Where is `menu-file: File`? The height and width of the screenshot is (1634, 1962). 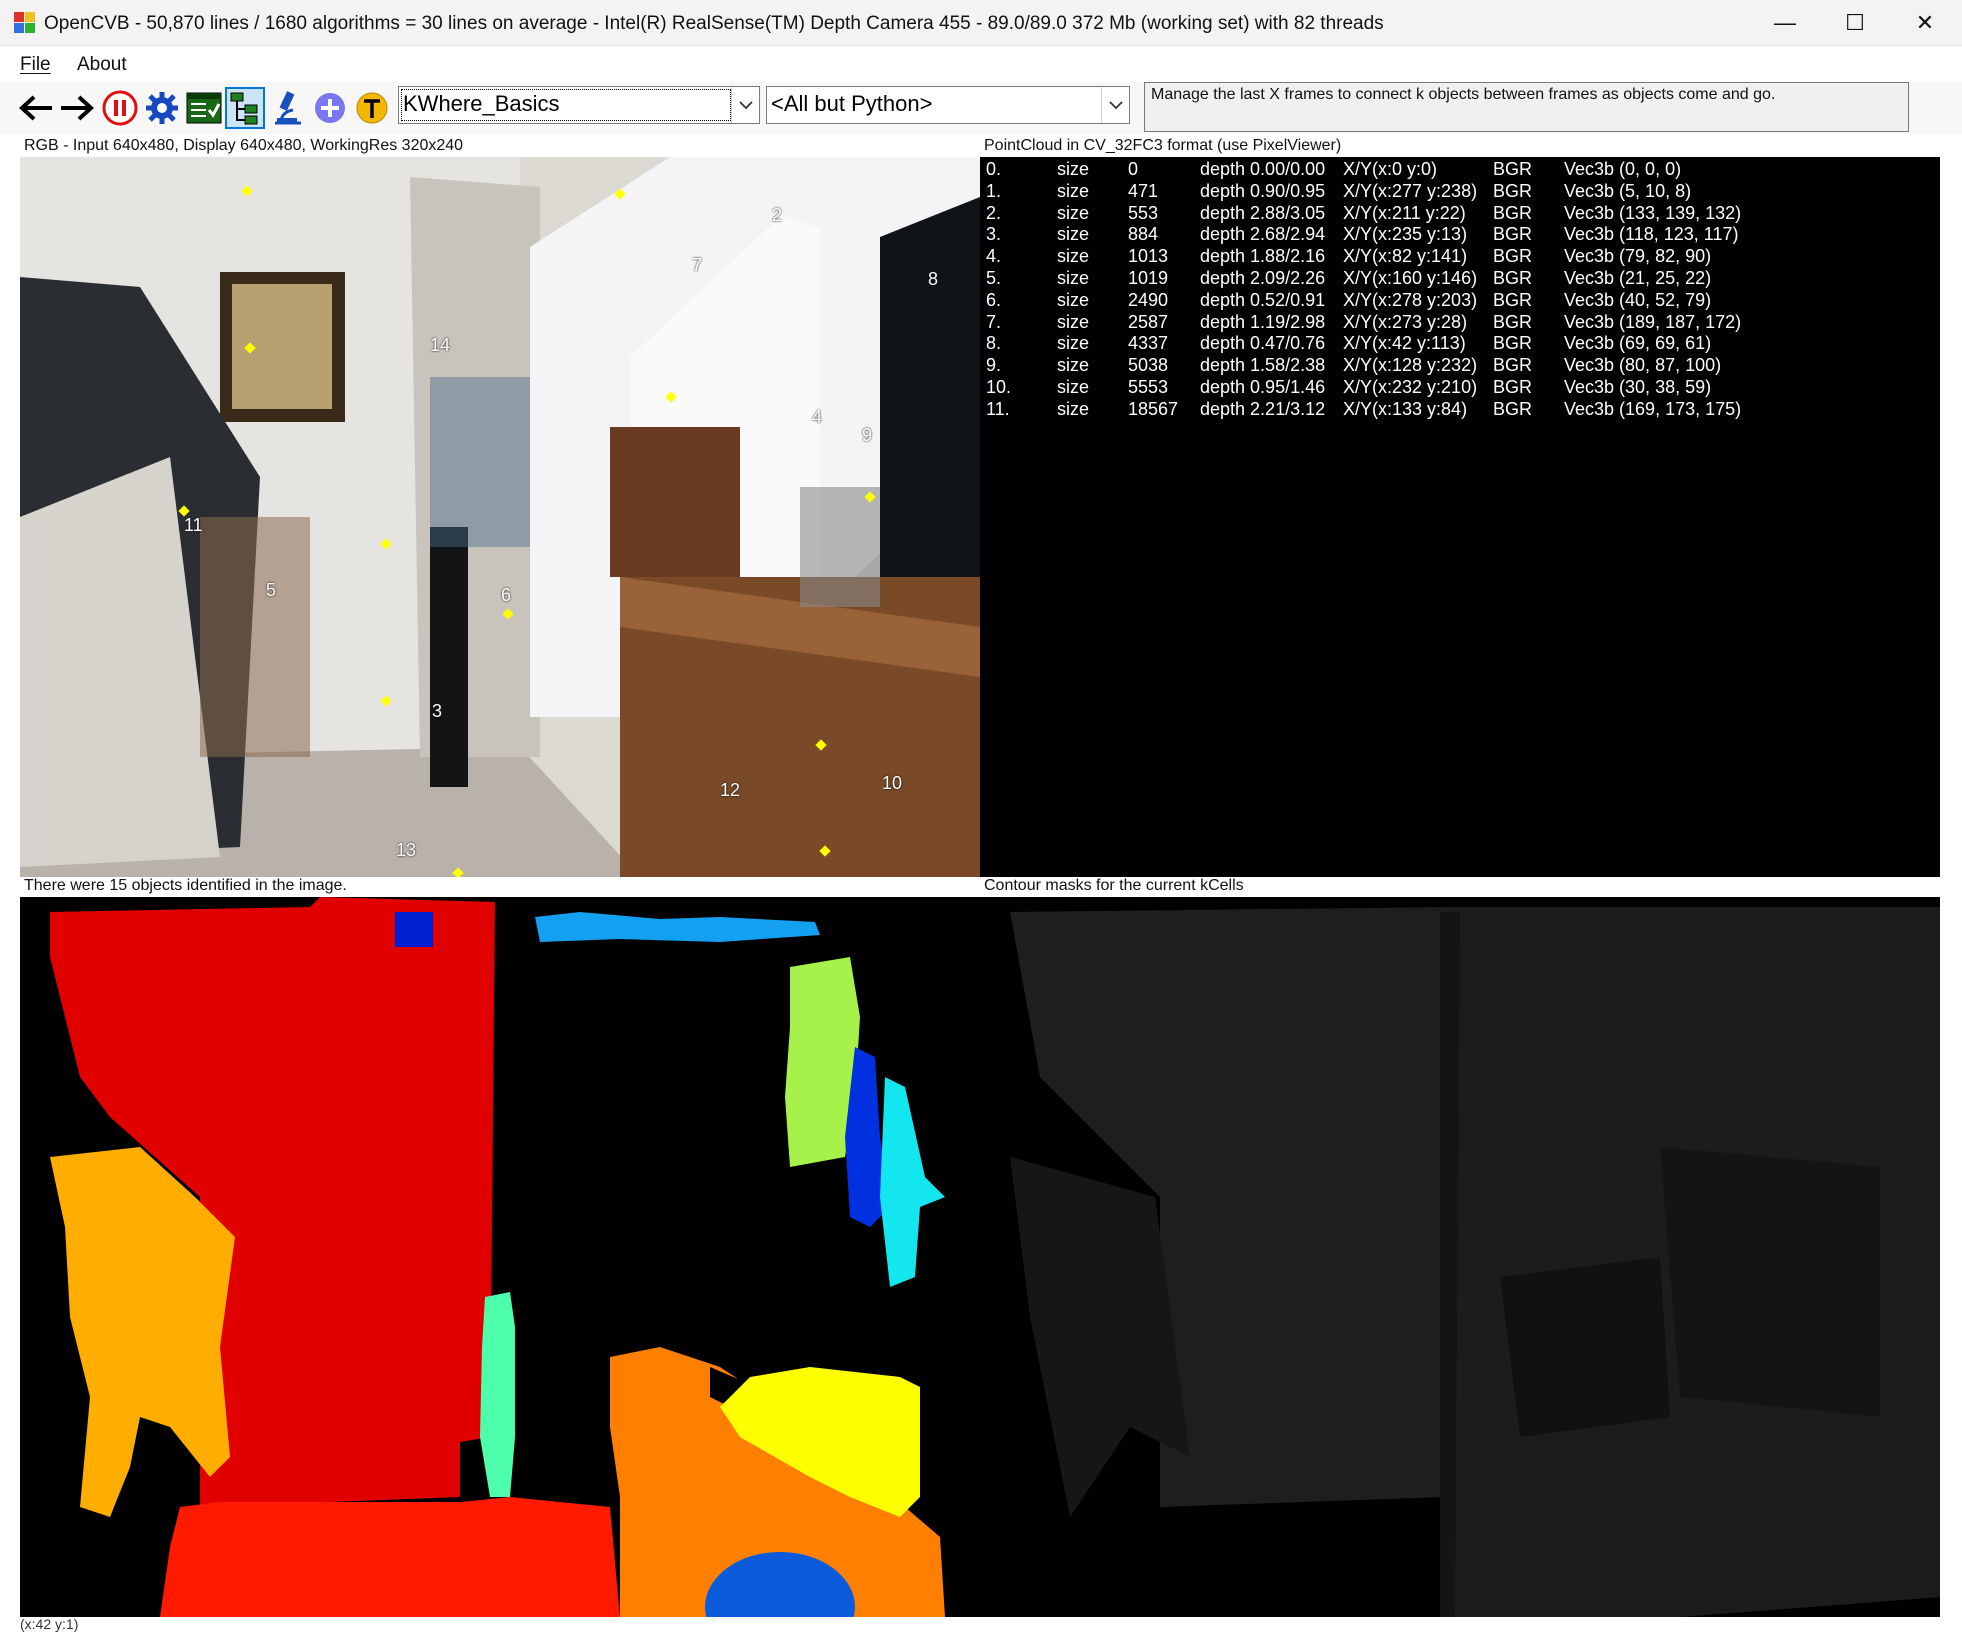
menu-file: File is located at coordinates (35, 65).